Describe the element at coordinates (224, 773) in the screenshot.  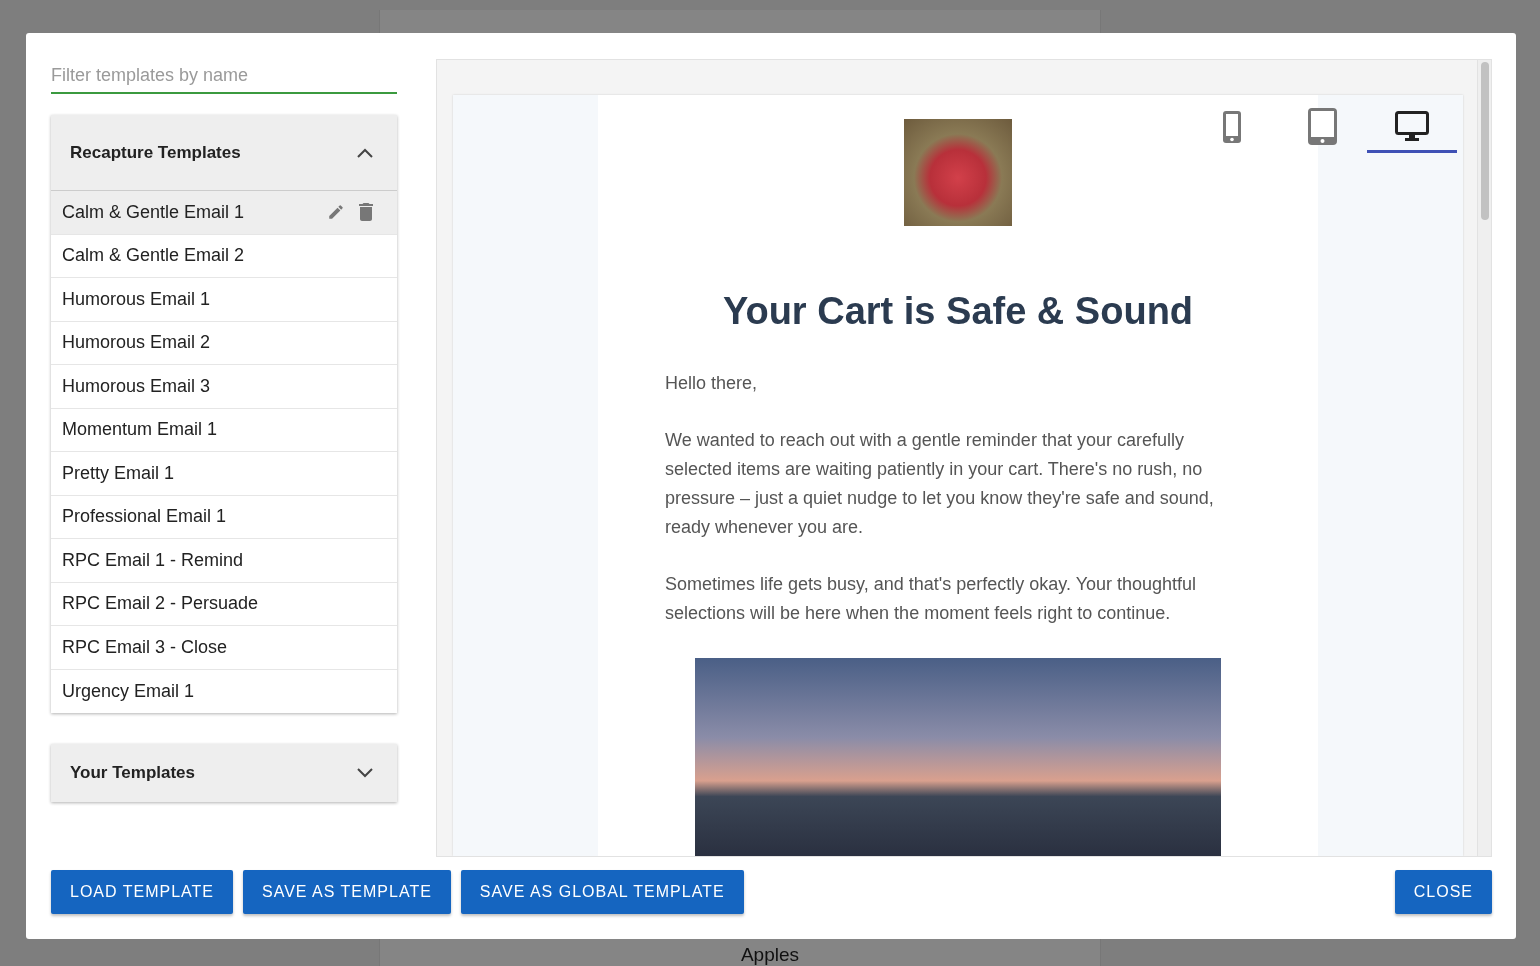
I see `accordion-header: Your Templates` at that location.